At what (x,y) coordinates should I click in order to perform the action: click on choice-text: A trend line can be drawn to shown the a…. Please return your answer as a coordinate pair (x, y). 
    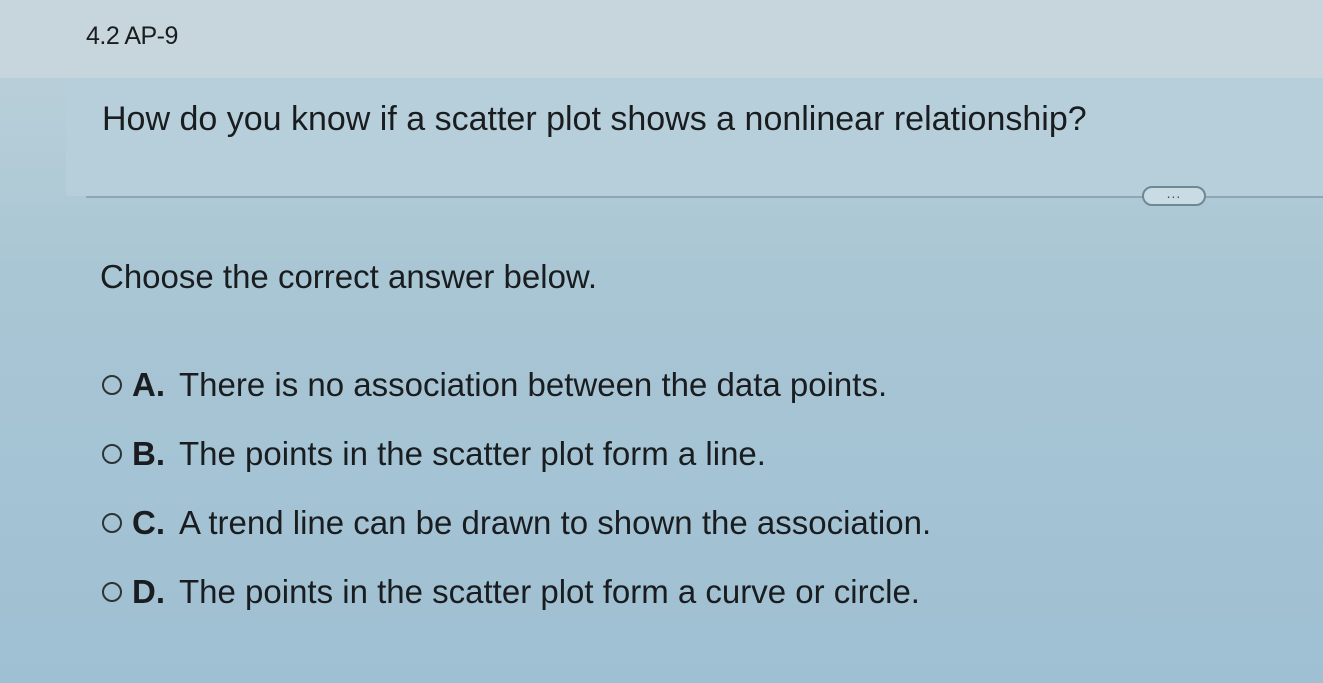
    Looking at the image, I should click on (555, 522).